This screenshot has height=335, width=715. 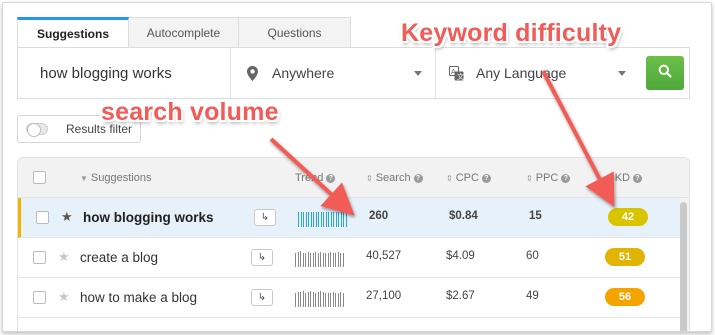 What do you see at coordinates (625, 297) in the screenshot?
I see `kd-badge: 56` at bounding box center [625, 297].